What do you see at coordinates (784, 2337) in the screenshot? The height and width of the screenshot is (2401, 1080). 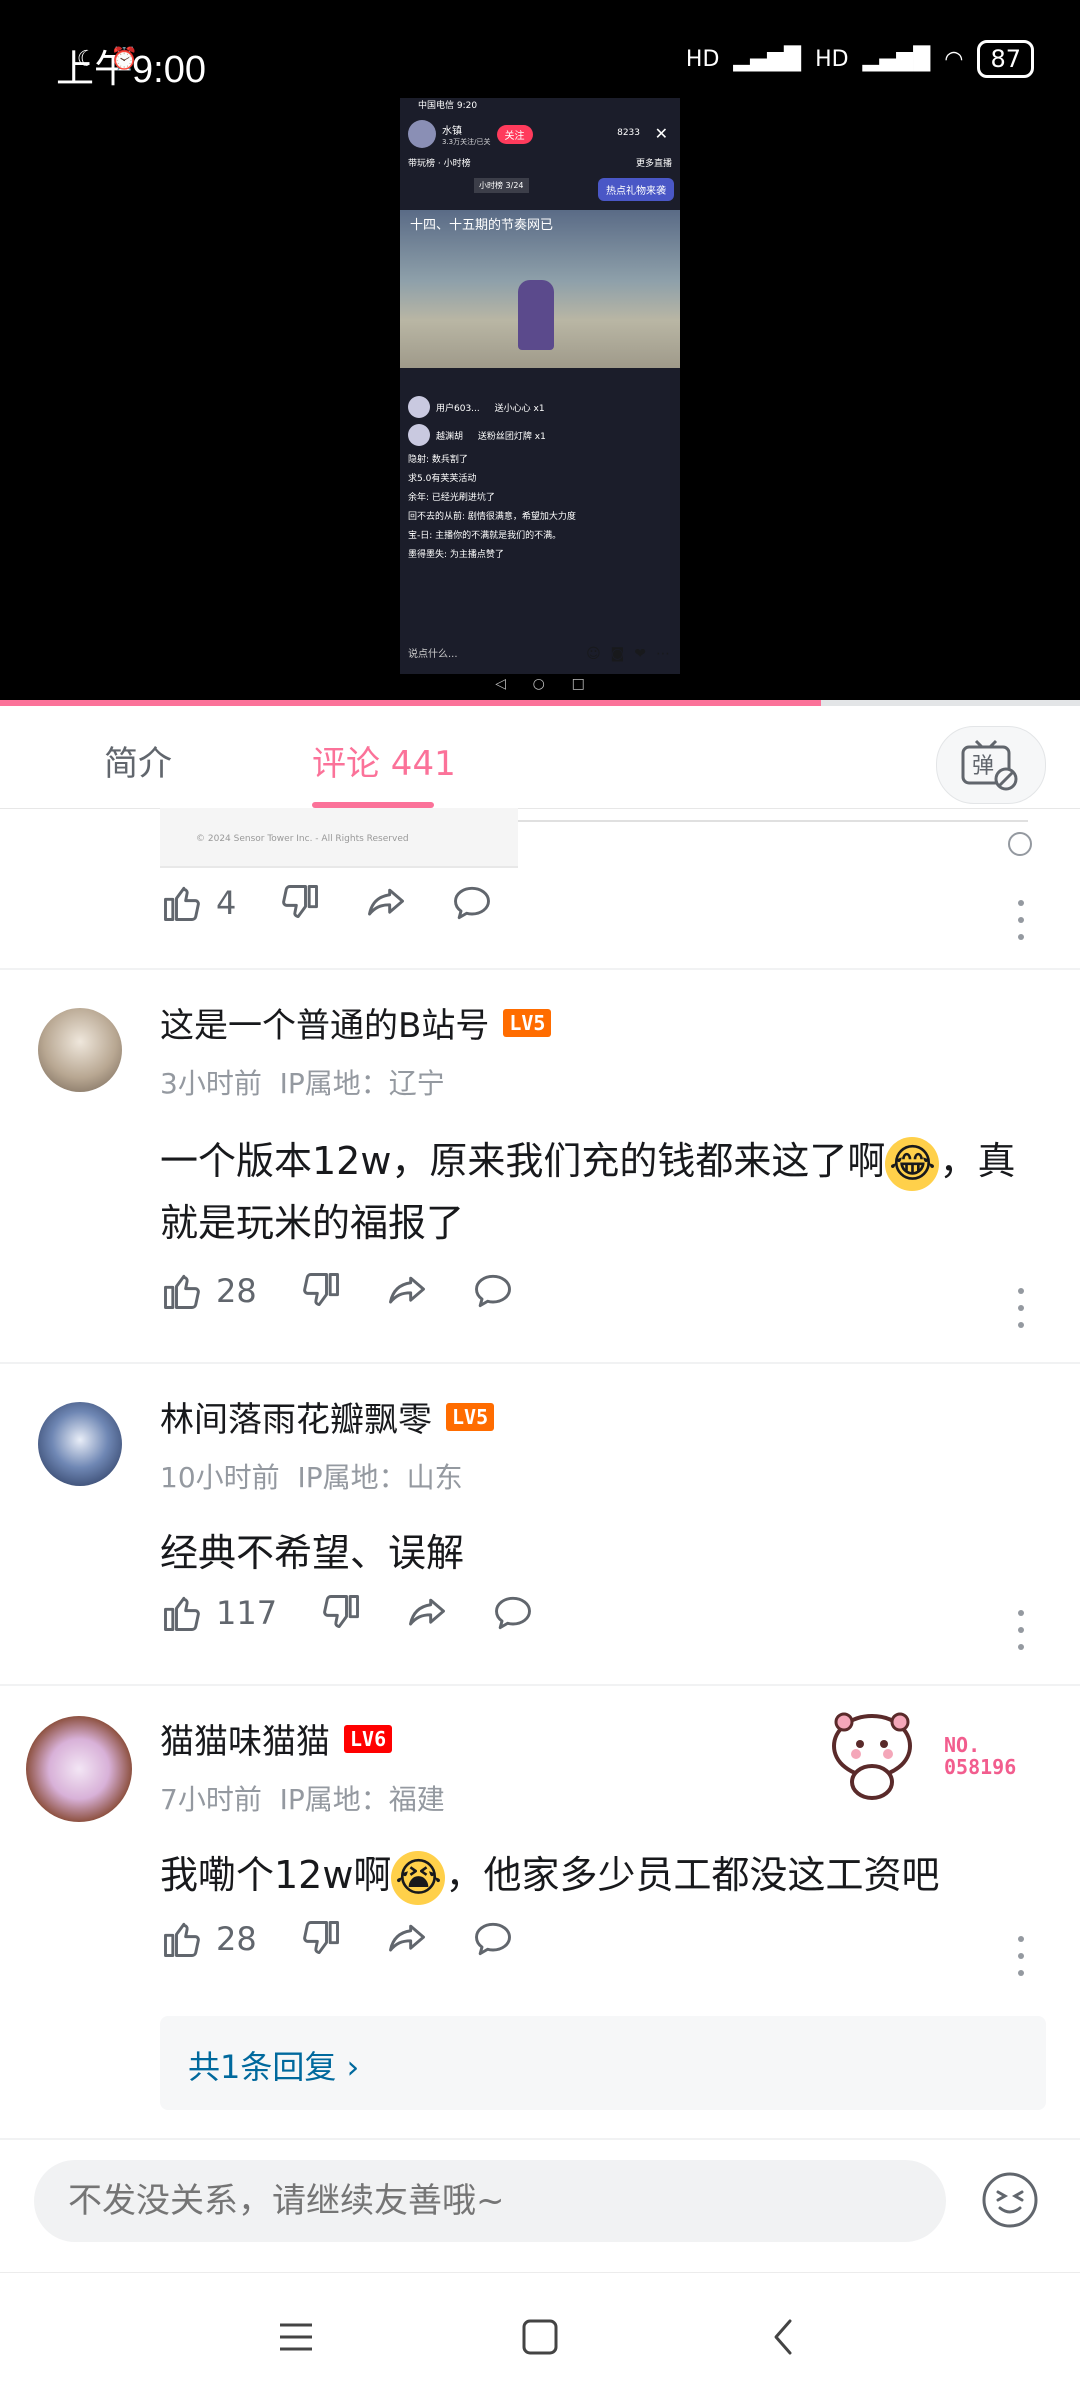 I see `back-icon` at bounding box center [784, 2337].